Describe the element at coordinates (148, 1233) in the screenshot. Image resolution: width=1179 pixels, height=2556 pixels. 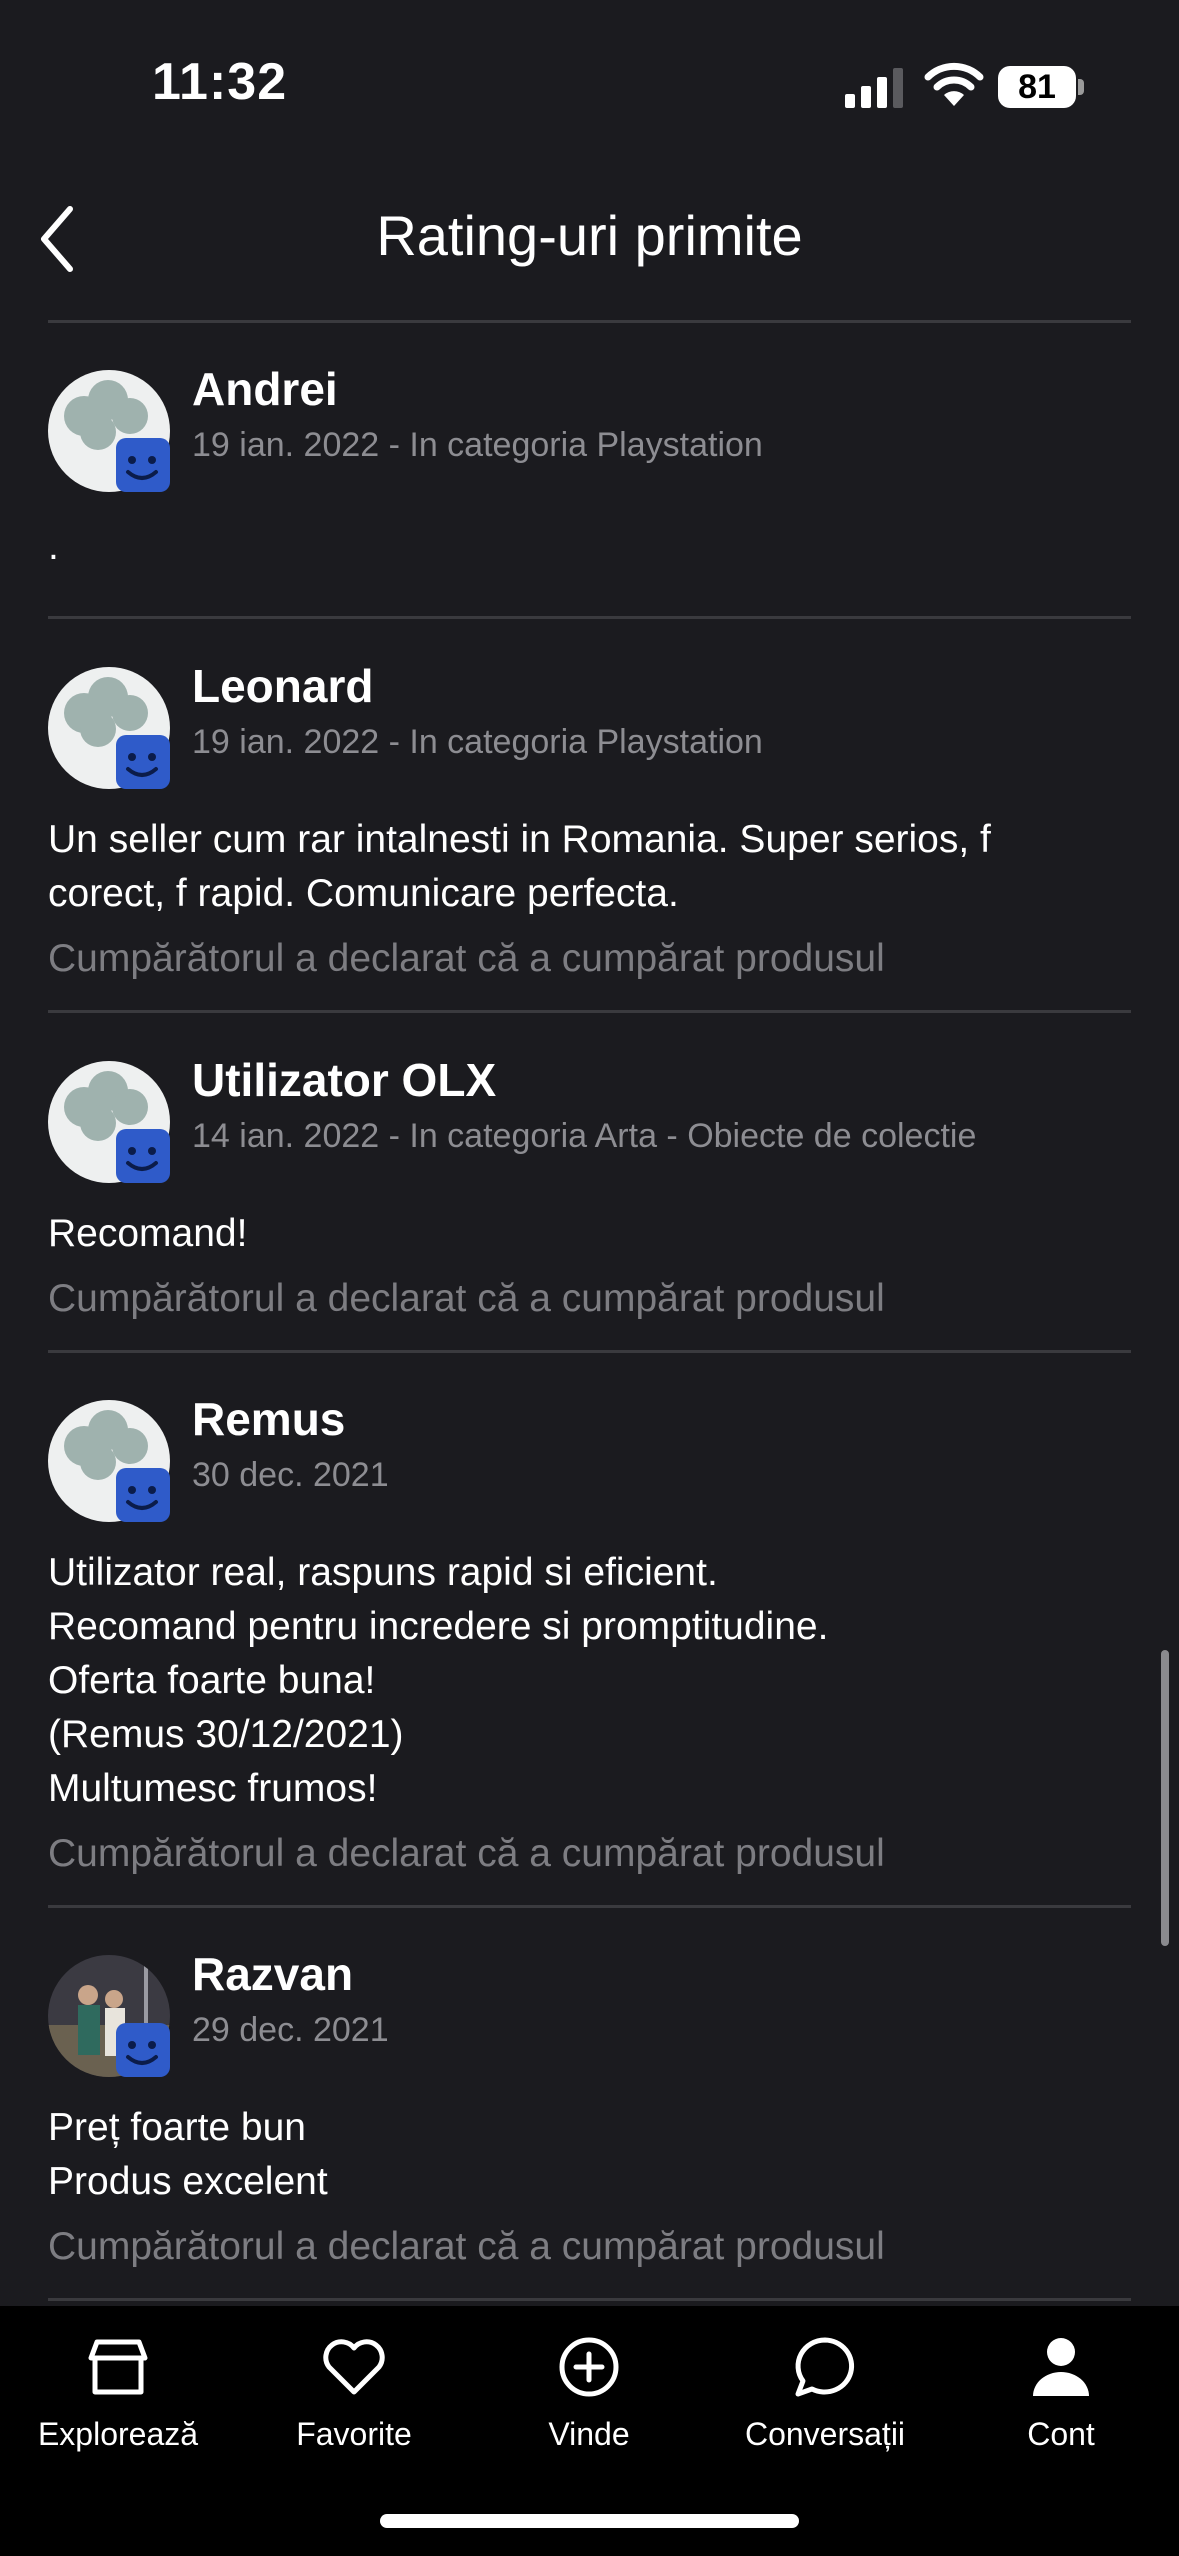
I see `review-text: Recomand!` at that location.